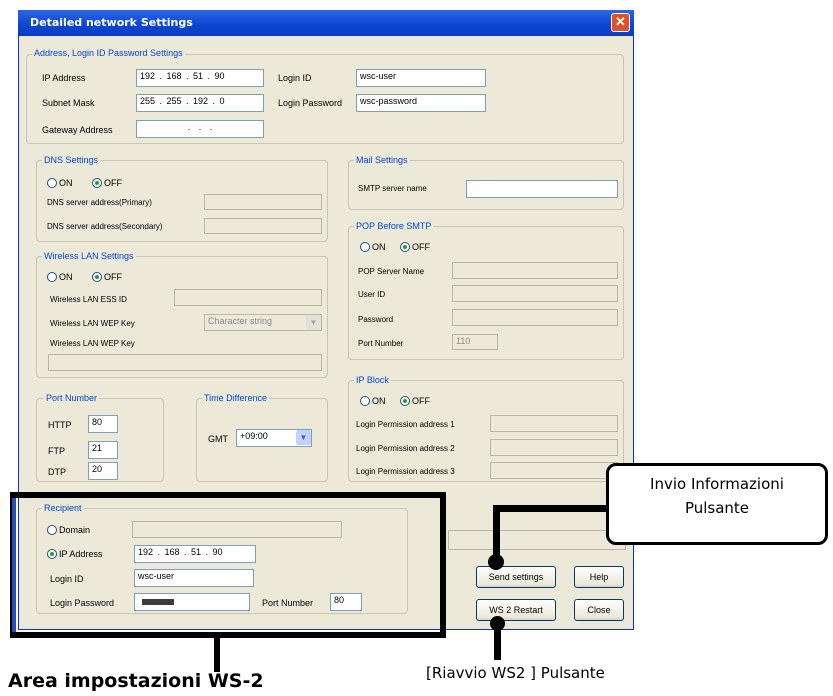 This screenshot has height=696, width=833. What do you see at coordinates (405, 424) in the screenshot?
I see `permission-address-1-label: Login Permission address 1` at bounding box center [405, 424].